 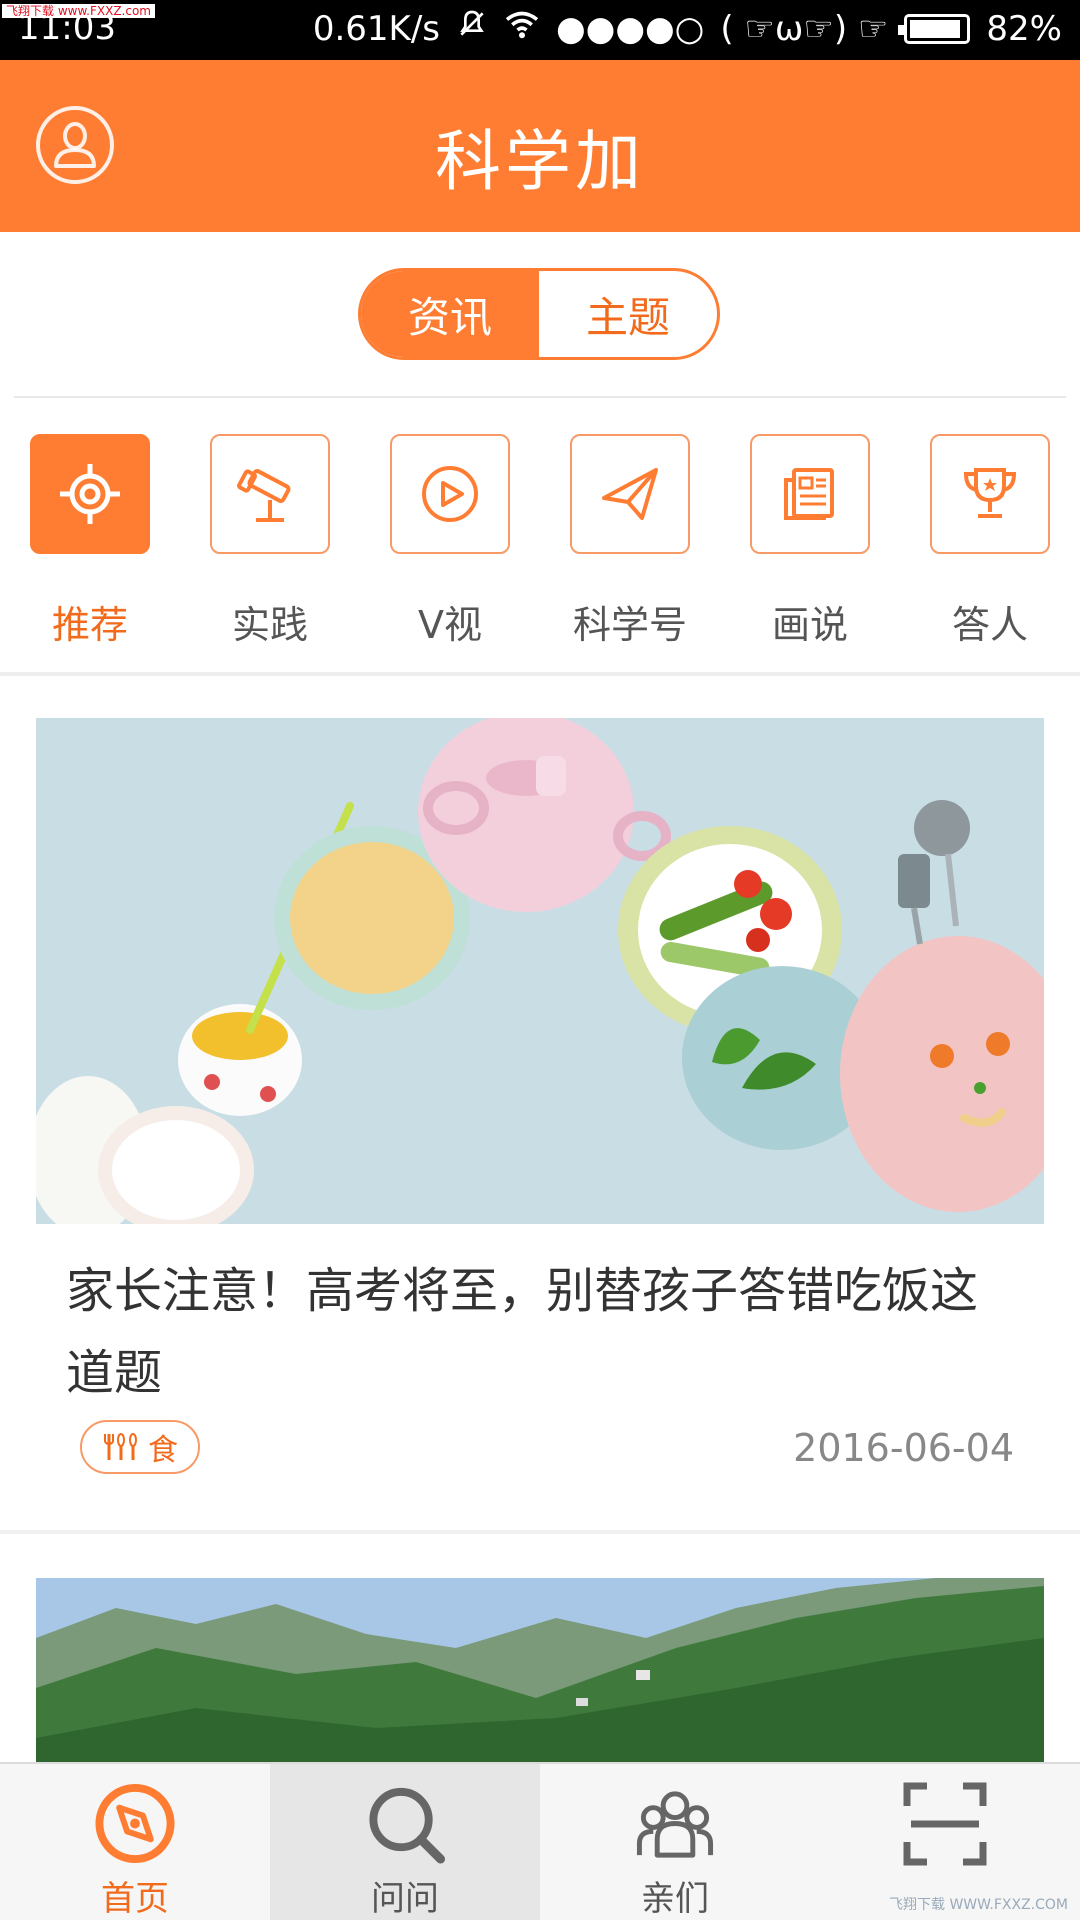 What do you see at coordinates (630, 28) in the screenshot?
I see `signal-dots: ●●●●○` at bounding box center [630, 28].